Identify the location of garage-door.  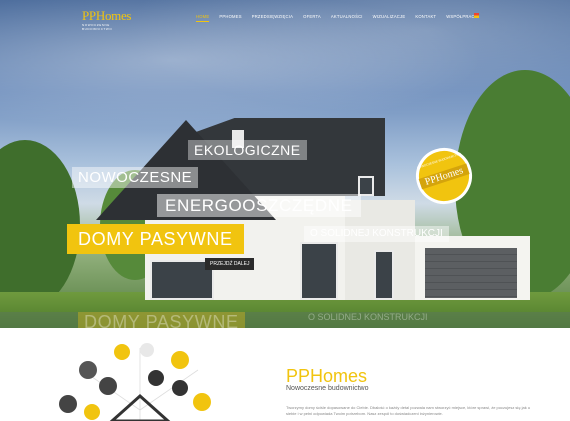
(471, 273).